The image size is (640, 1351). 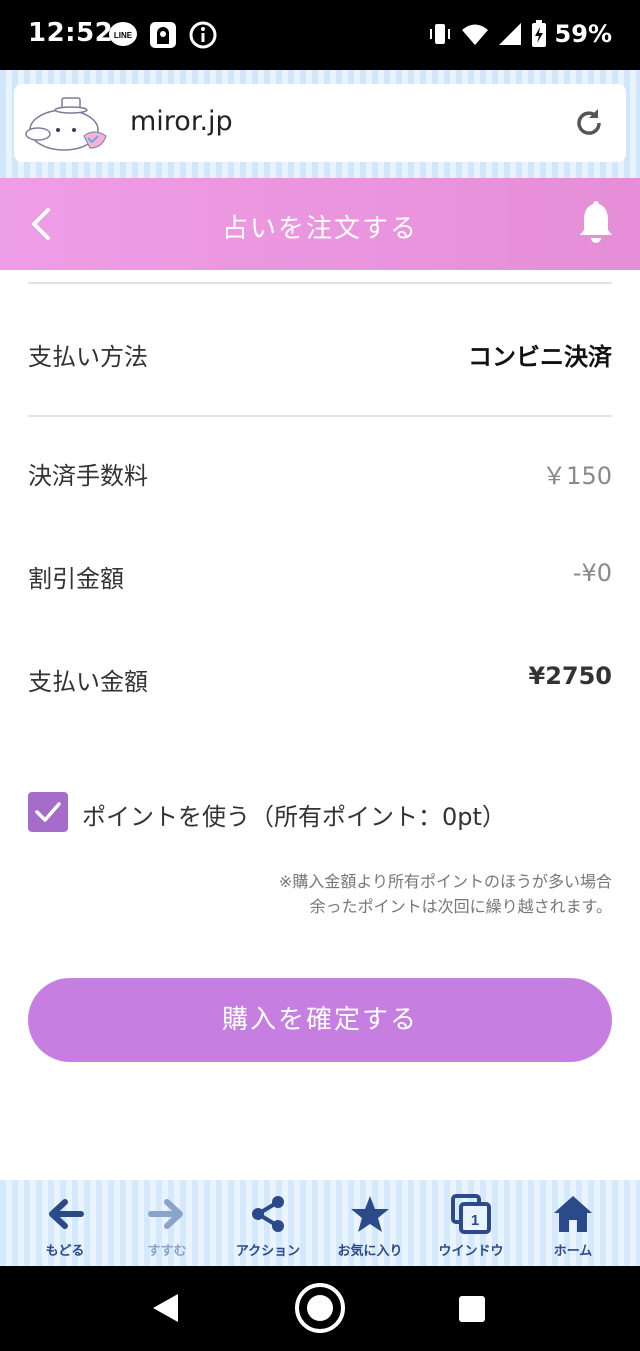 I want to click on vibrate-icon, so click(x=439, y=34).